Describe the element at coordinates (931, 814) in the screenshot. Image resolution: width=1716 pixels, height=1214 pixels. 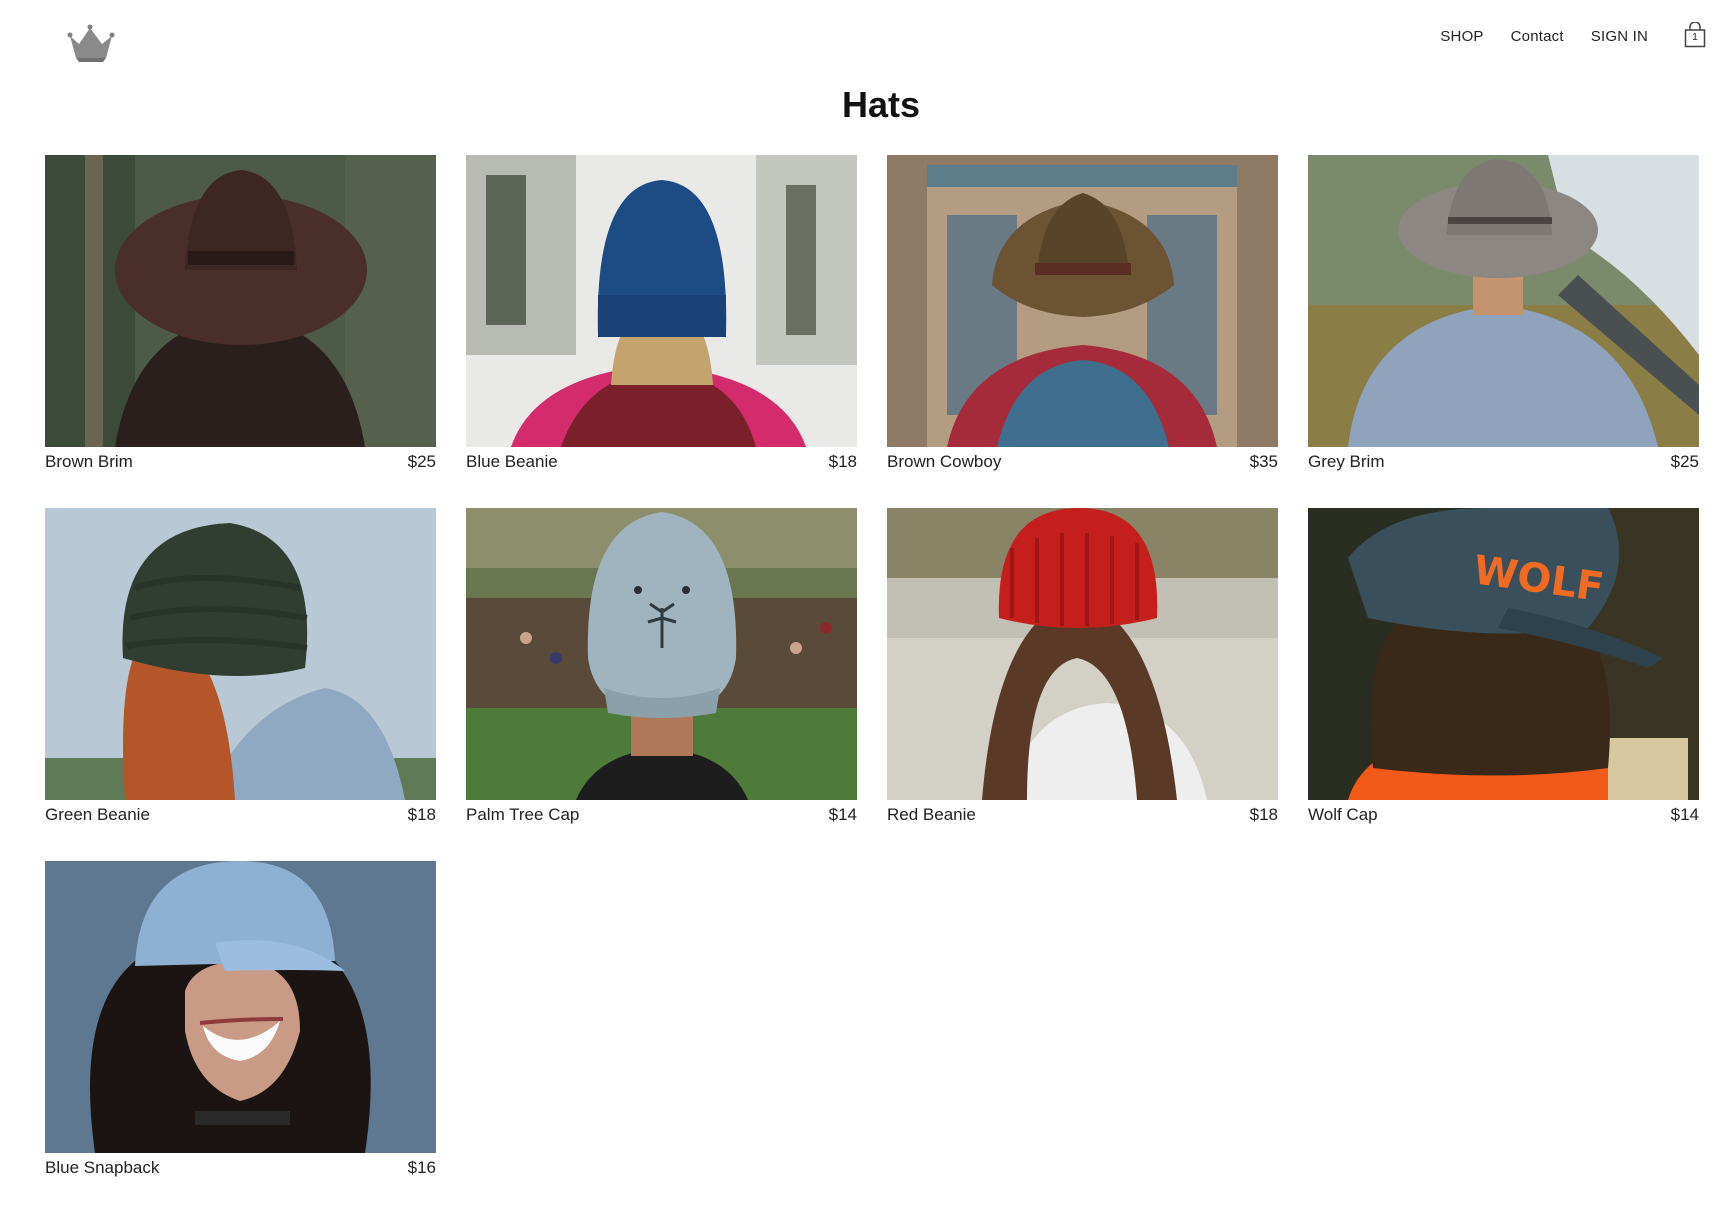
I see `product-name: Red Beanie` at that location.